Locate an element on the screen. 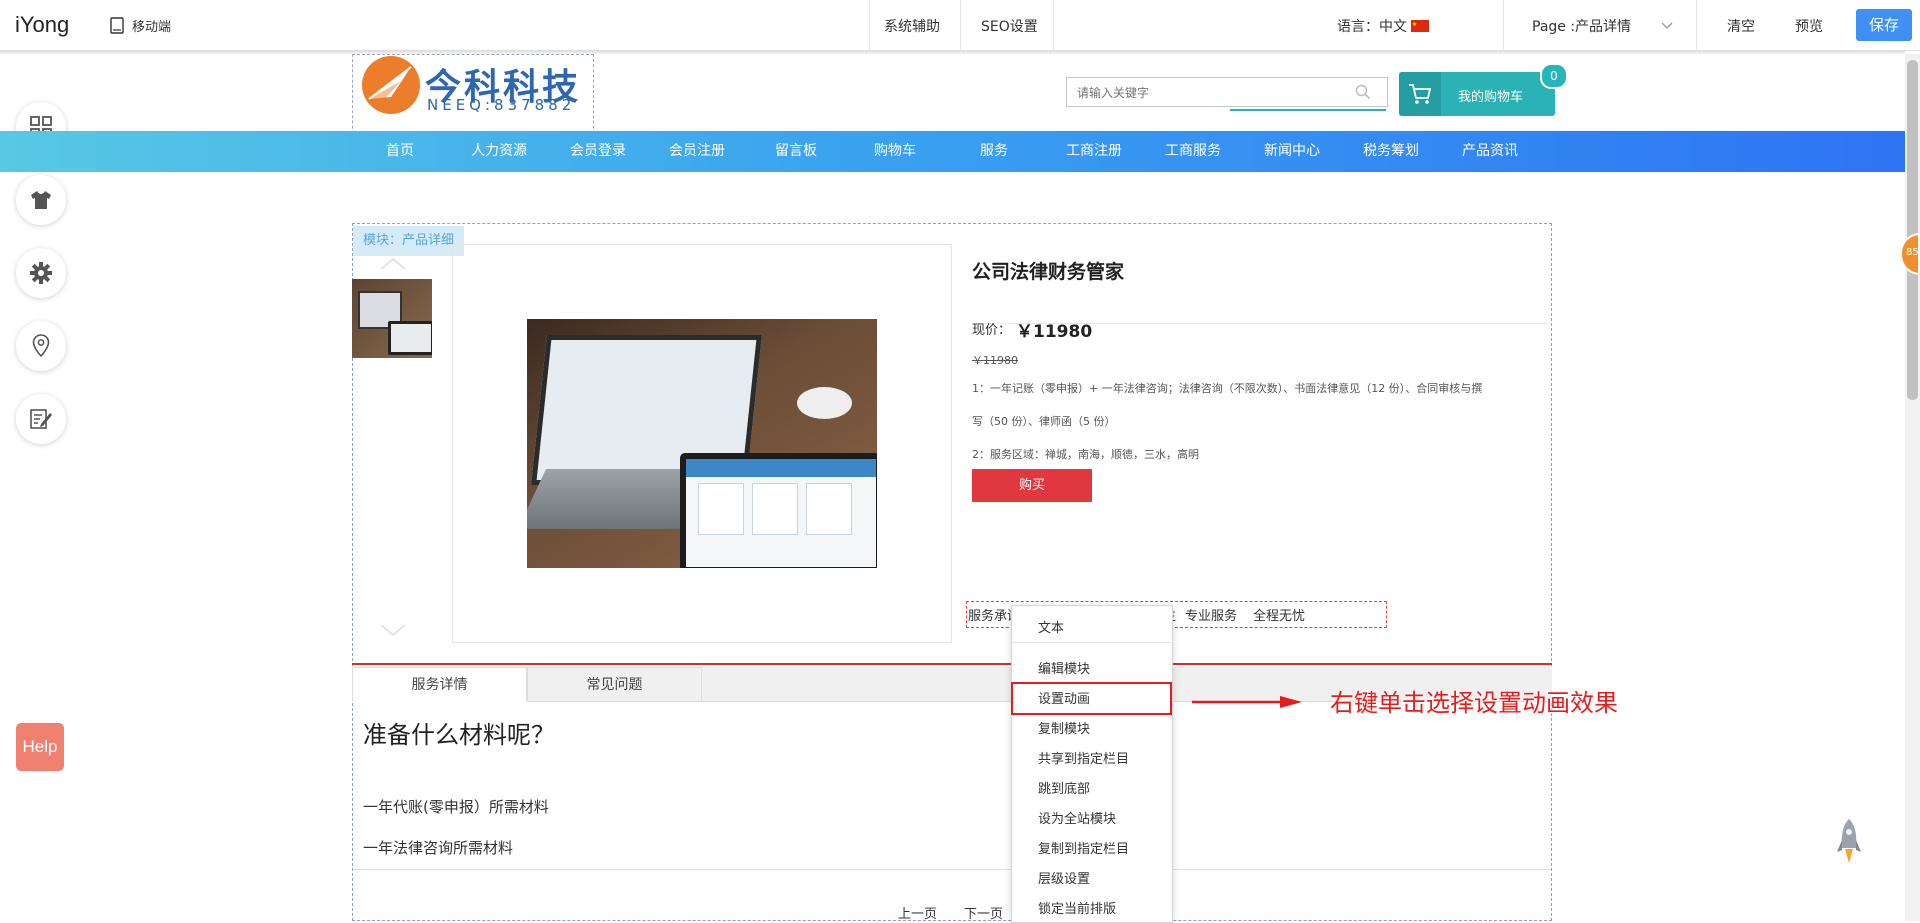 This screenshot has width=1920, height=923. page-selector-label: Page :产品详情 is located at coordinates (1582, 27).